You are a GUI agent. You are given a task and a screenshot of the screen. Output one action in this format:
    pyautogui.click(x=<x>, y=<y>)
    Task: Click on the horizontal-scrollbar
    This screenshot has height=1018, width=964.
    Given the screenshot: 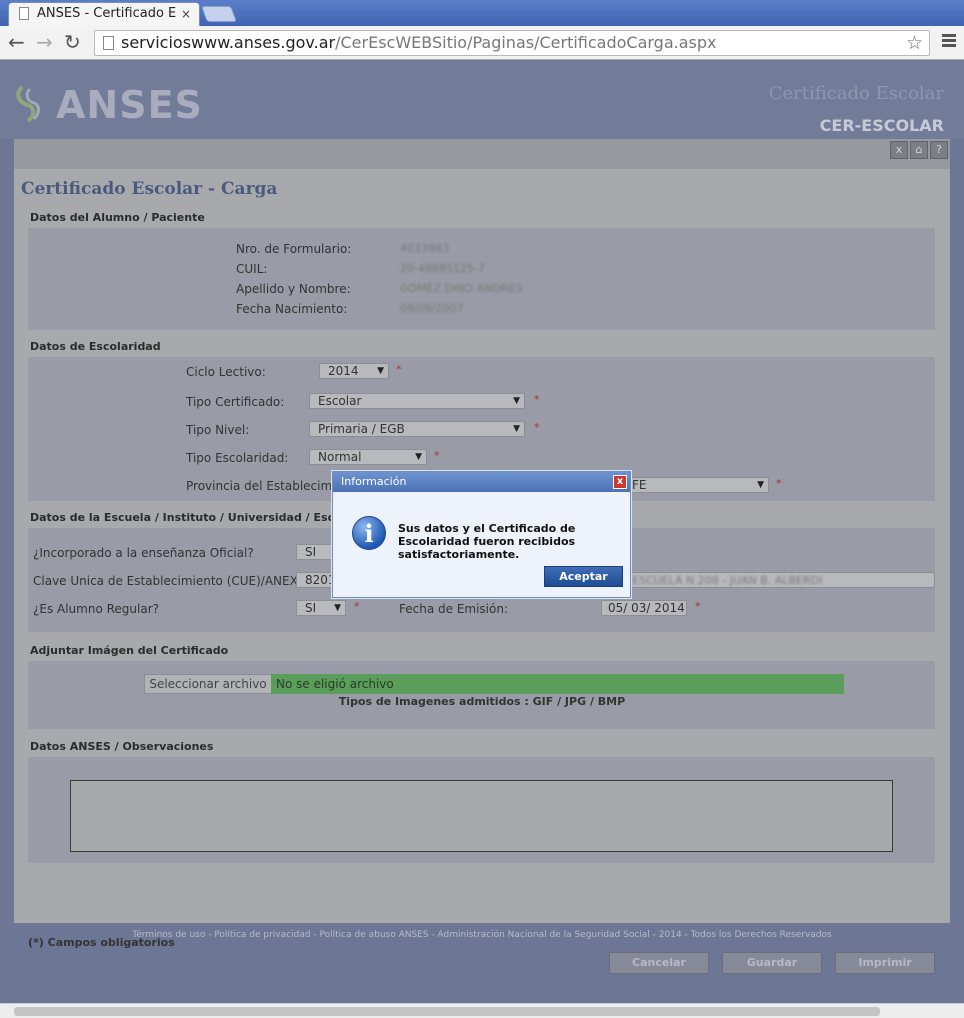 What is the action you would take?
    pyautogui.click(x=482, y=1010)
    